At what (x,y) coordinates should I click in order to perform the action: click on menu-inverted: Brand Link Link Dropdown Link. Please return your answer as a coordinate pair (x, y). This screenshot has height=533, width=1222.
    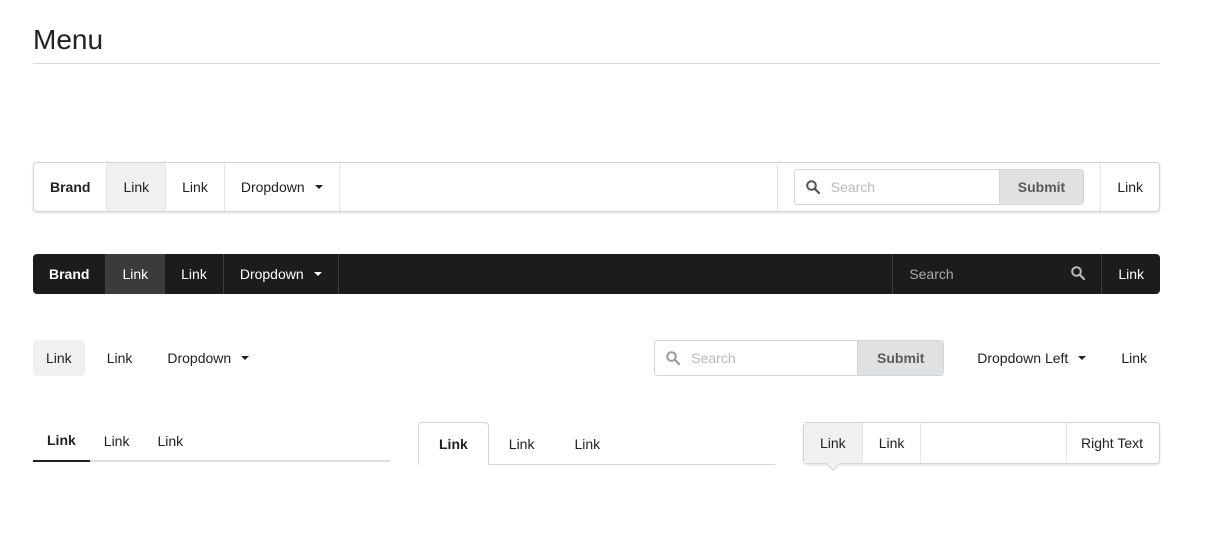
    Looking at the image, I should click on (596, 274).